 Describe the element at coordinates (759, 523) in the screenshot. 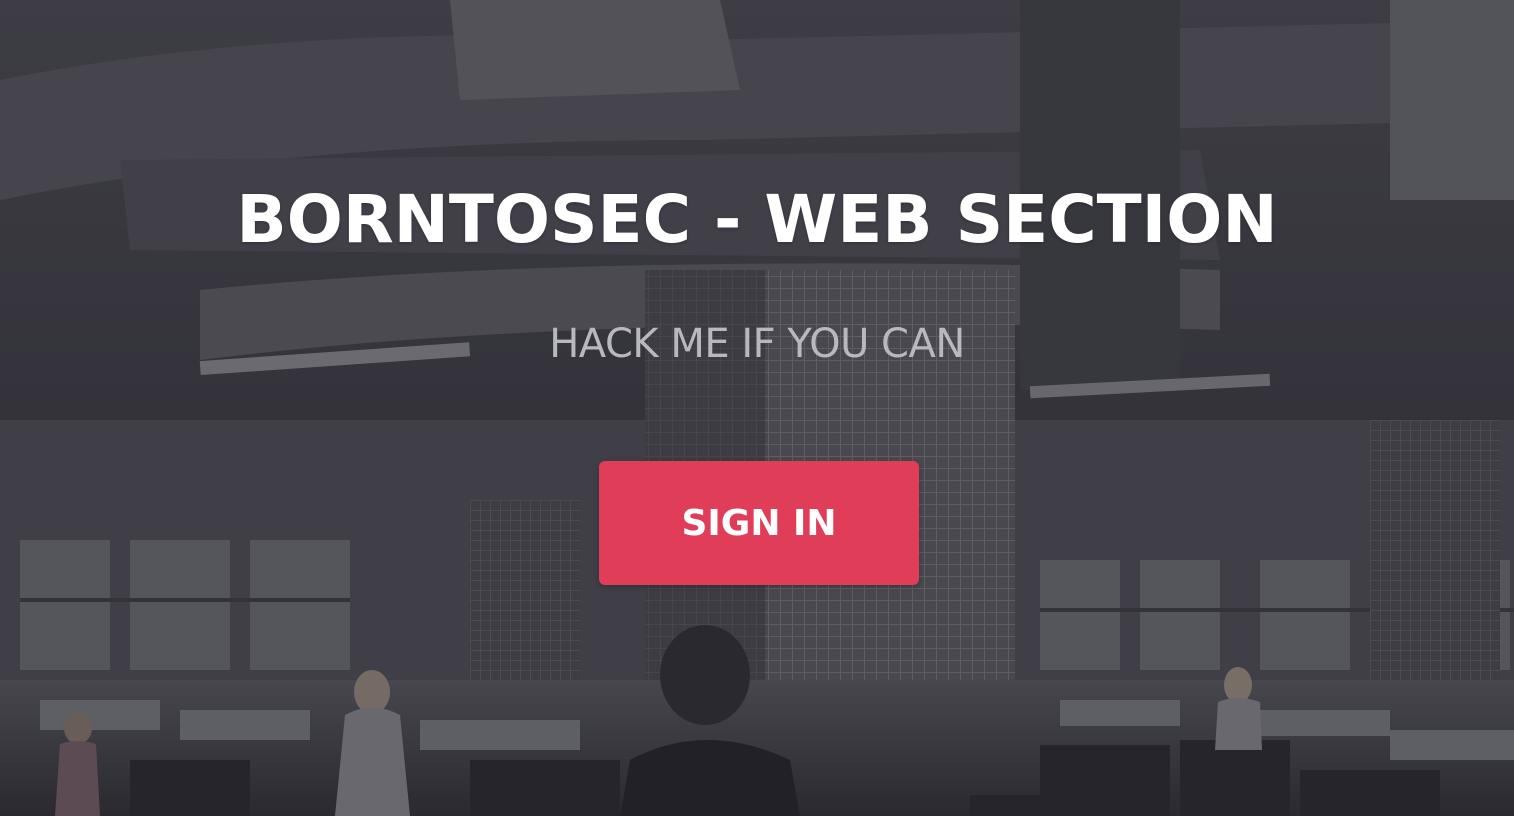

I see `sign-in-button: SIGN IN` at that location.